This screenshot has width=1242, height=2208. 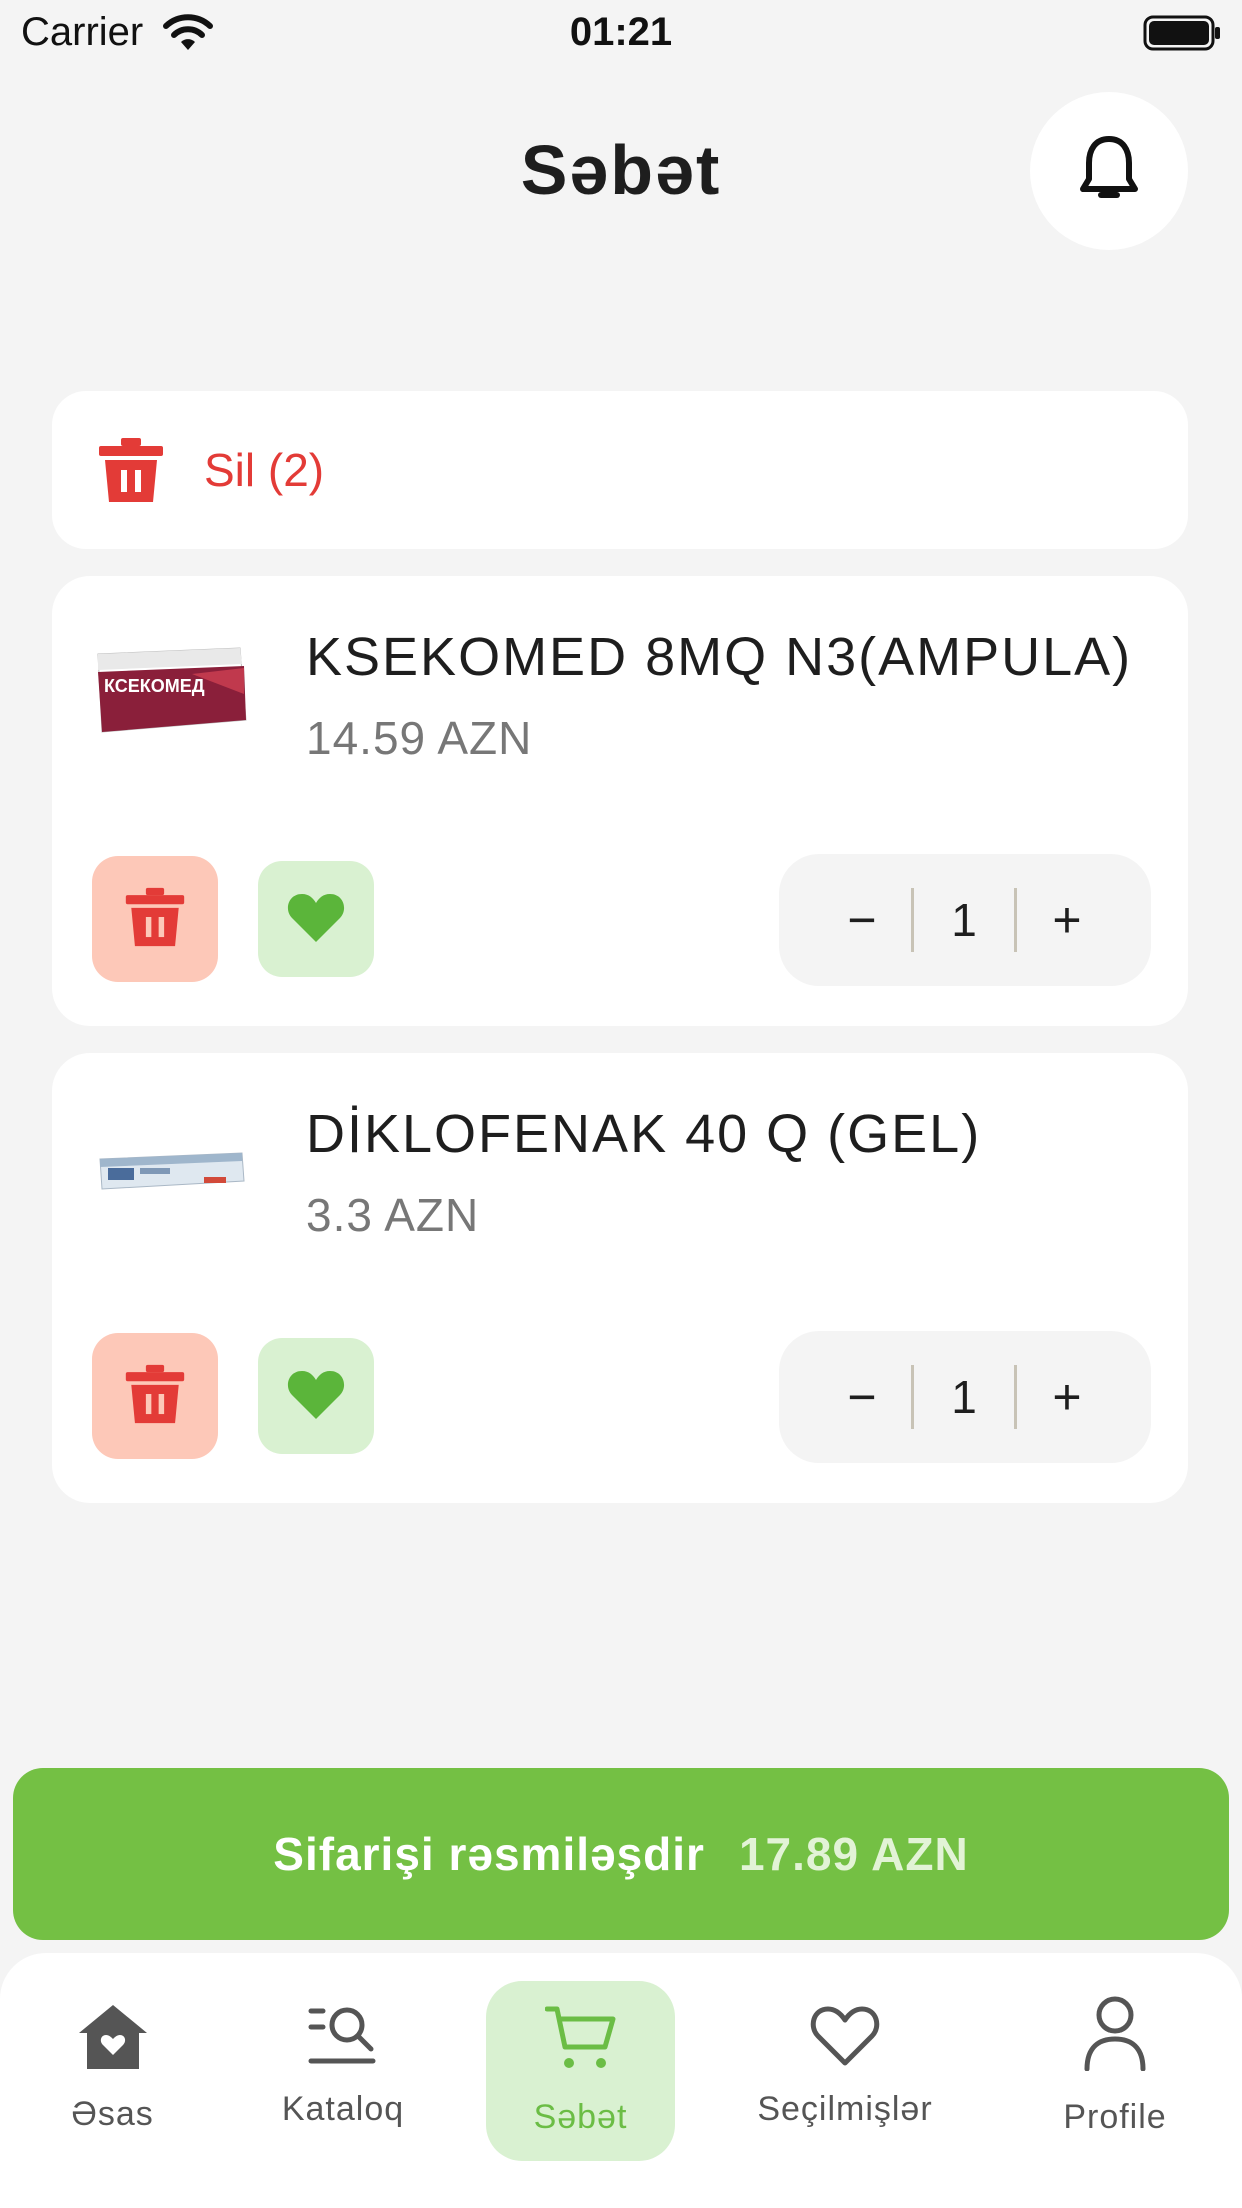 I want to click on nav-item-favorites: Seçilmişlər, so click(x=845, y=2080).